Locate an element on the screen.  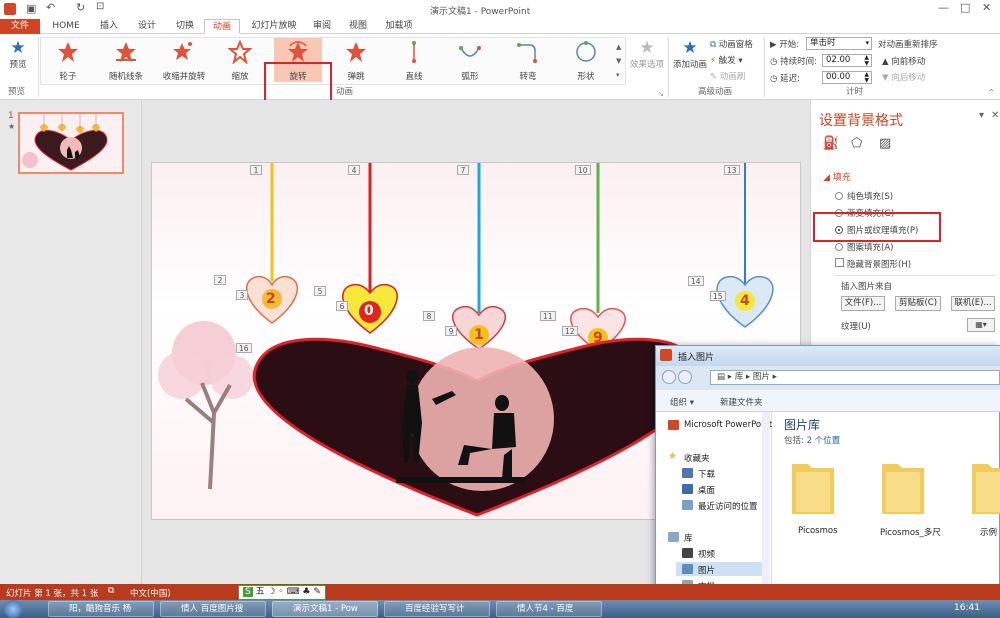
anim-arcs: 弧形 is located at coordinates (470, 60).